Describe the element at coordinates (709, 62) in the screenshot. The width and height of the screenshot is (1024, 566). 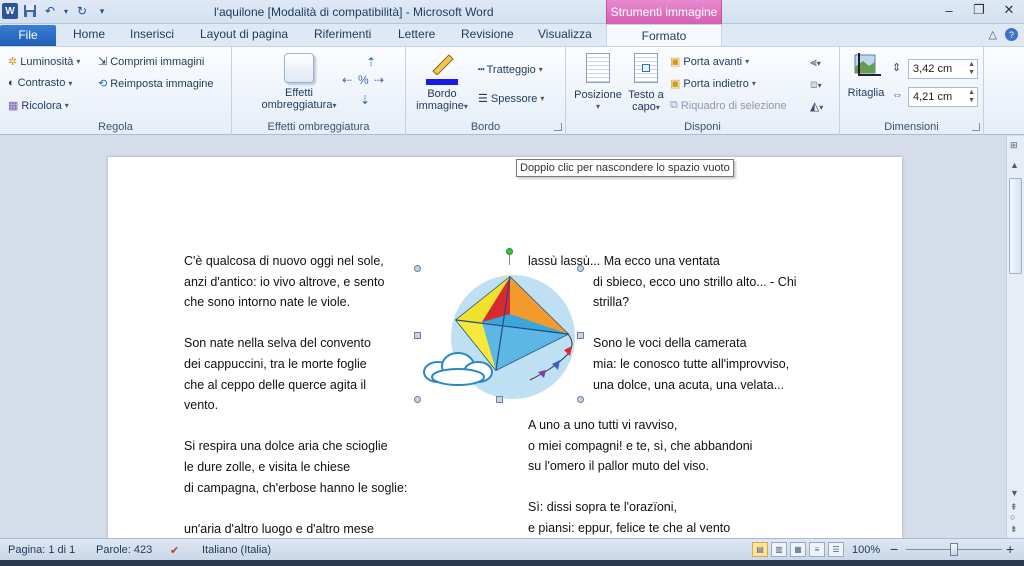
I see `porta-avanti-button: ▣ Porta avanti ▾` at that location.